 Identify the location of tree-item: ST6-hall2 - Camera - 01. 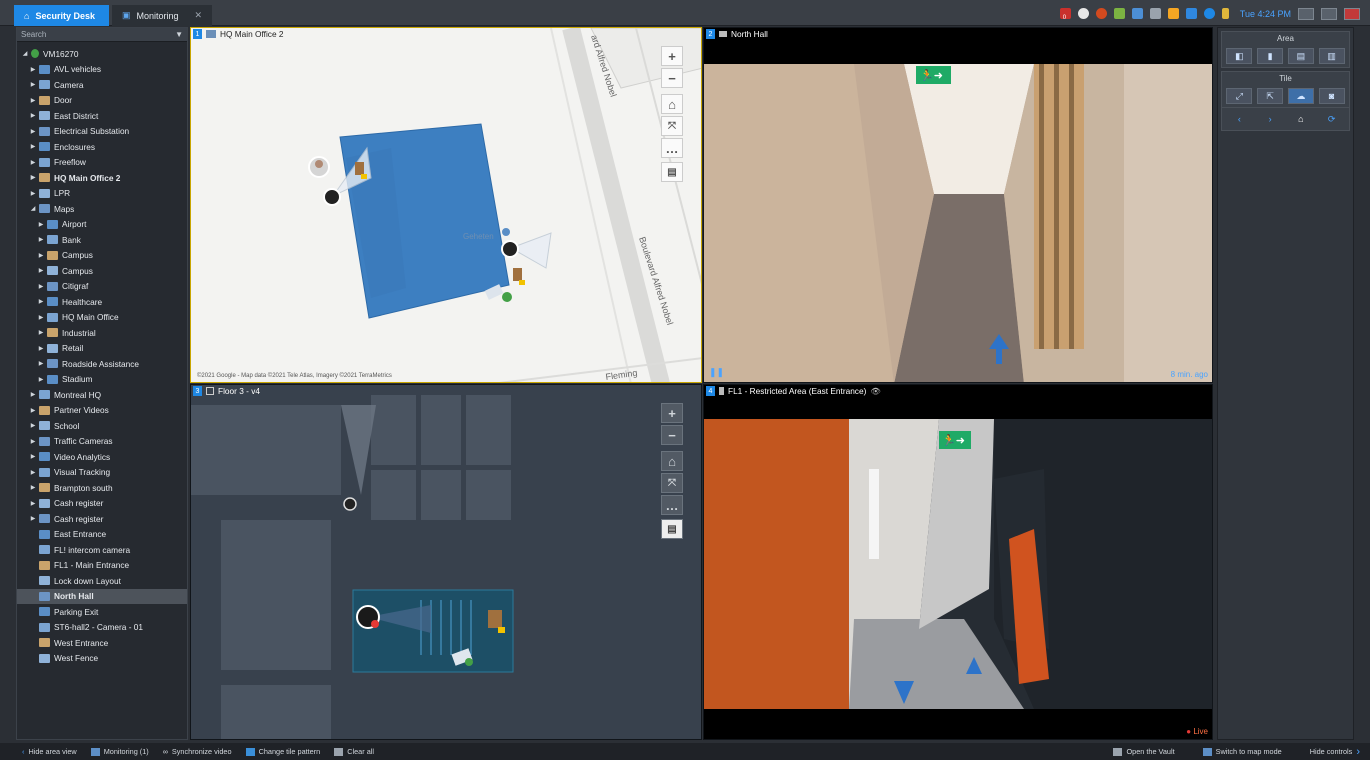
(102, 628).